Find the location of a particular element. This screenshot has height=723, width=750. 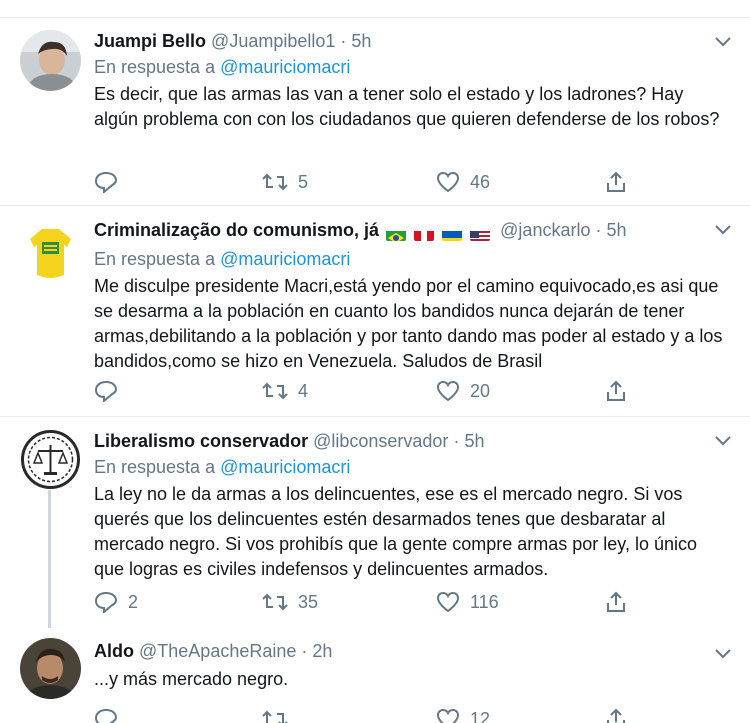

like-count: 116 is located at coordinates (484, 602).